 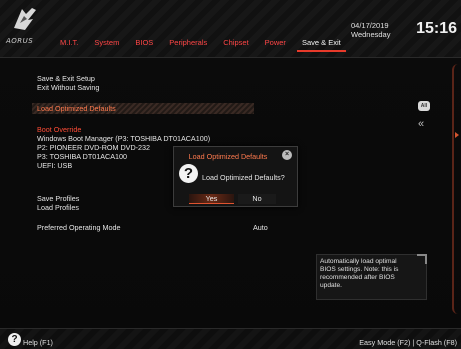 What do you see at coordinates (144, 44) in the screenshot?
I see `tab-bios: BIOS` at bounding box center [144, 44].